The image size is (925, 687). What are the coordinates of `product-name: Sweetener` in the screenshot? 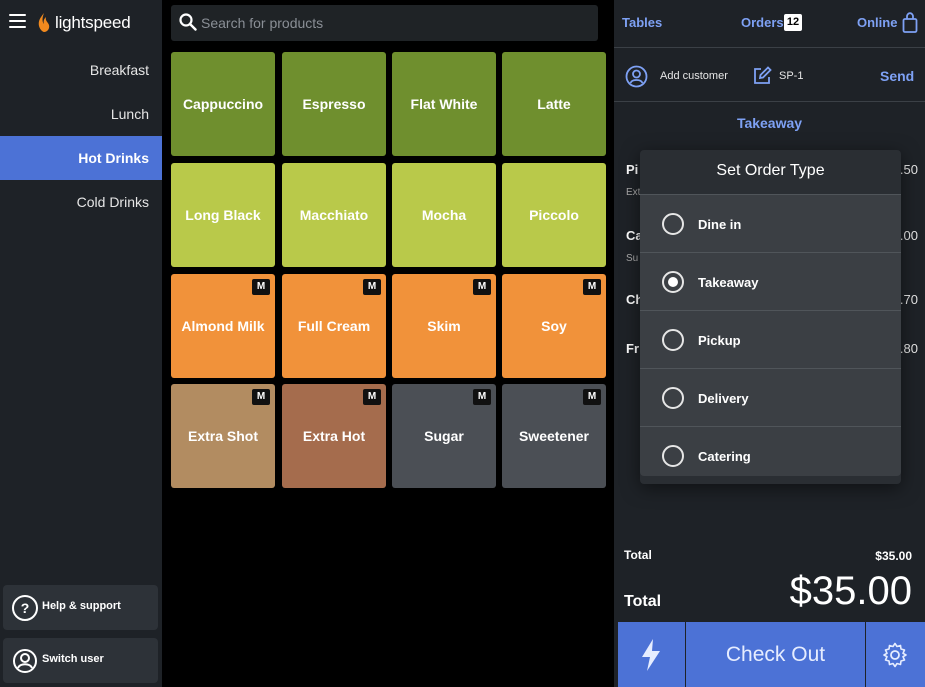 It's located at (554, 436).